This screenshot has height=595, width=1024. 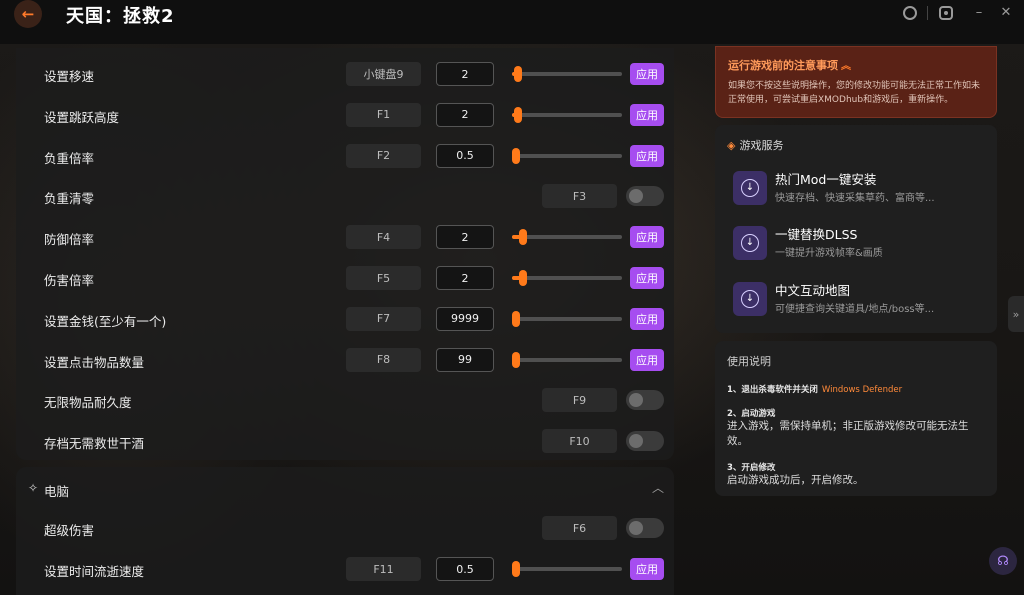 I want to click on value-input: 99, so click(x=465, y=359).